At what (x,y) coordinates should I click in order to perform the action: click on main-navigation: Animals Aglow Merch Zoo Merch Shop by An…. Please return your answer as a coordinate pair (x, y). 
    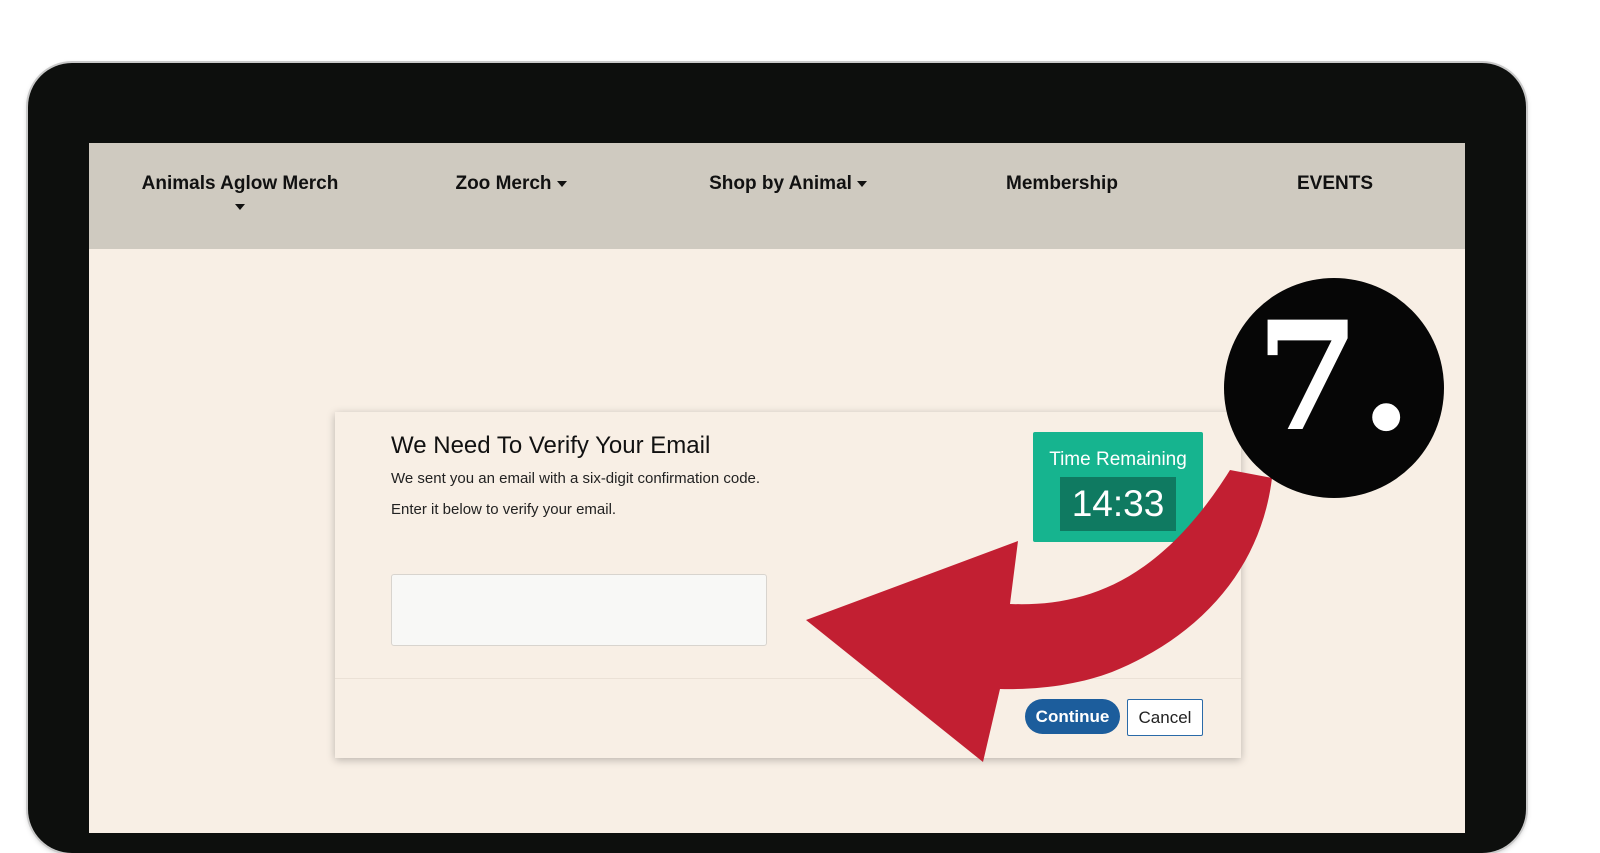
    Looking at the image, I should click on (777, 196).